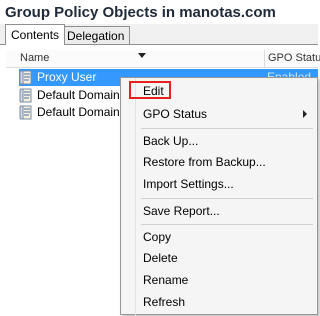  Describe the element at coordinates (67, 77) in the screenshot. I see `list-item-label: Proxy User` at that location.